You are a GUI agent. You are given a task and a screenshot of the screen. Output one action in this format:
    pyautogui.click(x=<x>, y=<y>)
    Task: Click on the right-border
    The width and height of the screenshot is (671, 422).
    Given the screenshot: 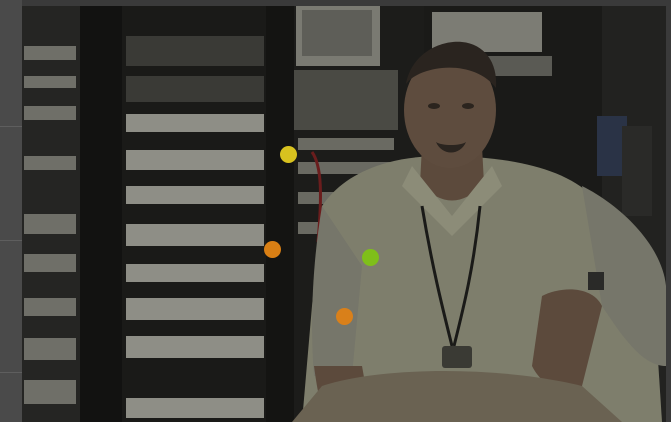 What is the action you would take?
    pyautogui.click(x=668, y=211)
    